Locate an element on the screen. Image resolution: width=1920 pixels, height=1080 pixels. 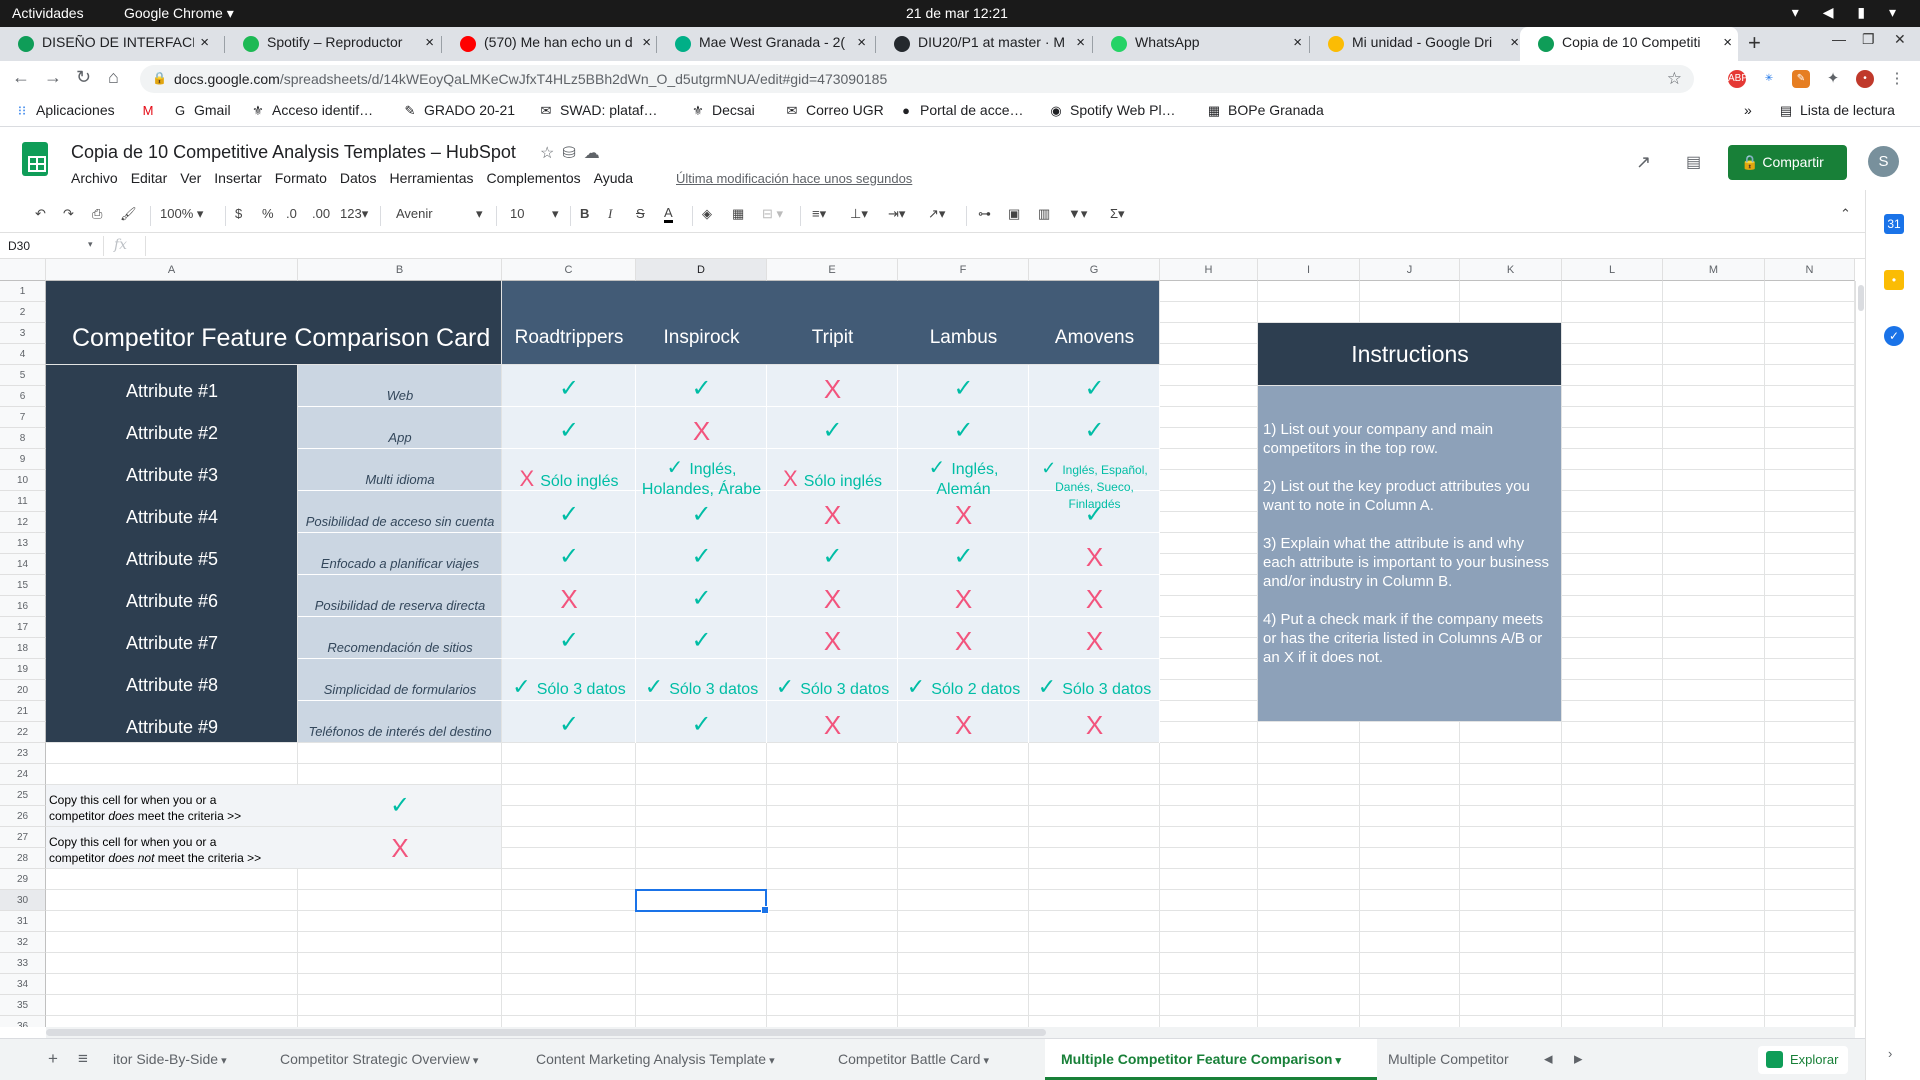
row-header: 5 is located at coordinates (23, 375).